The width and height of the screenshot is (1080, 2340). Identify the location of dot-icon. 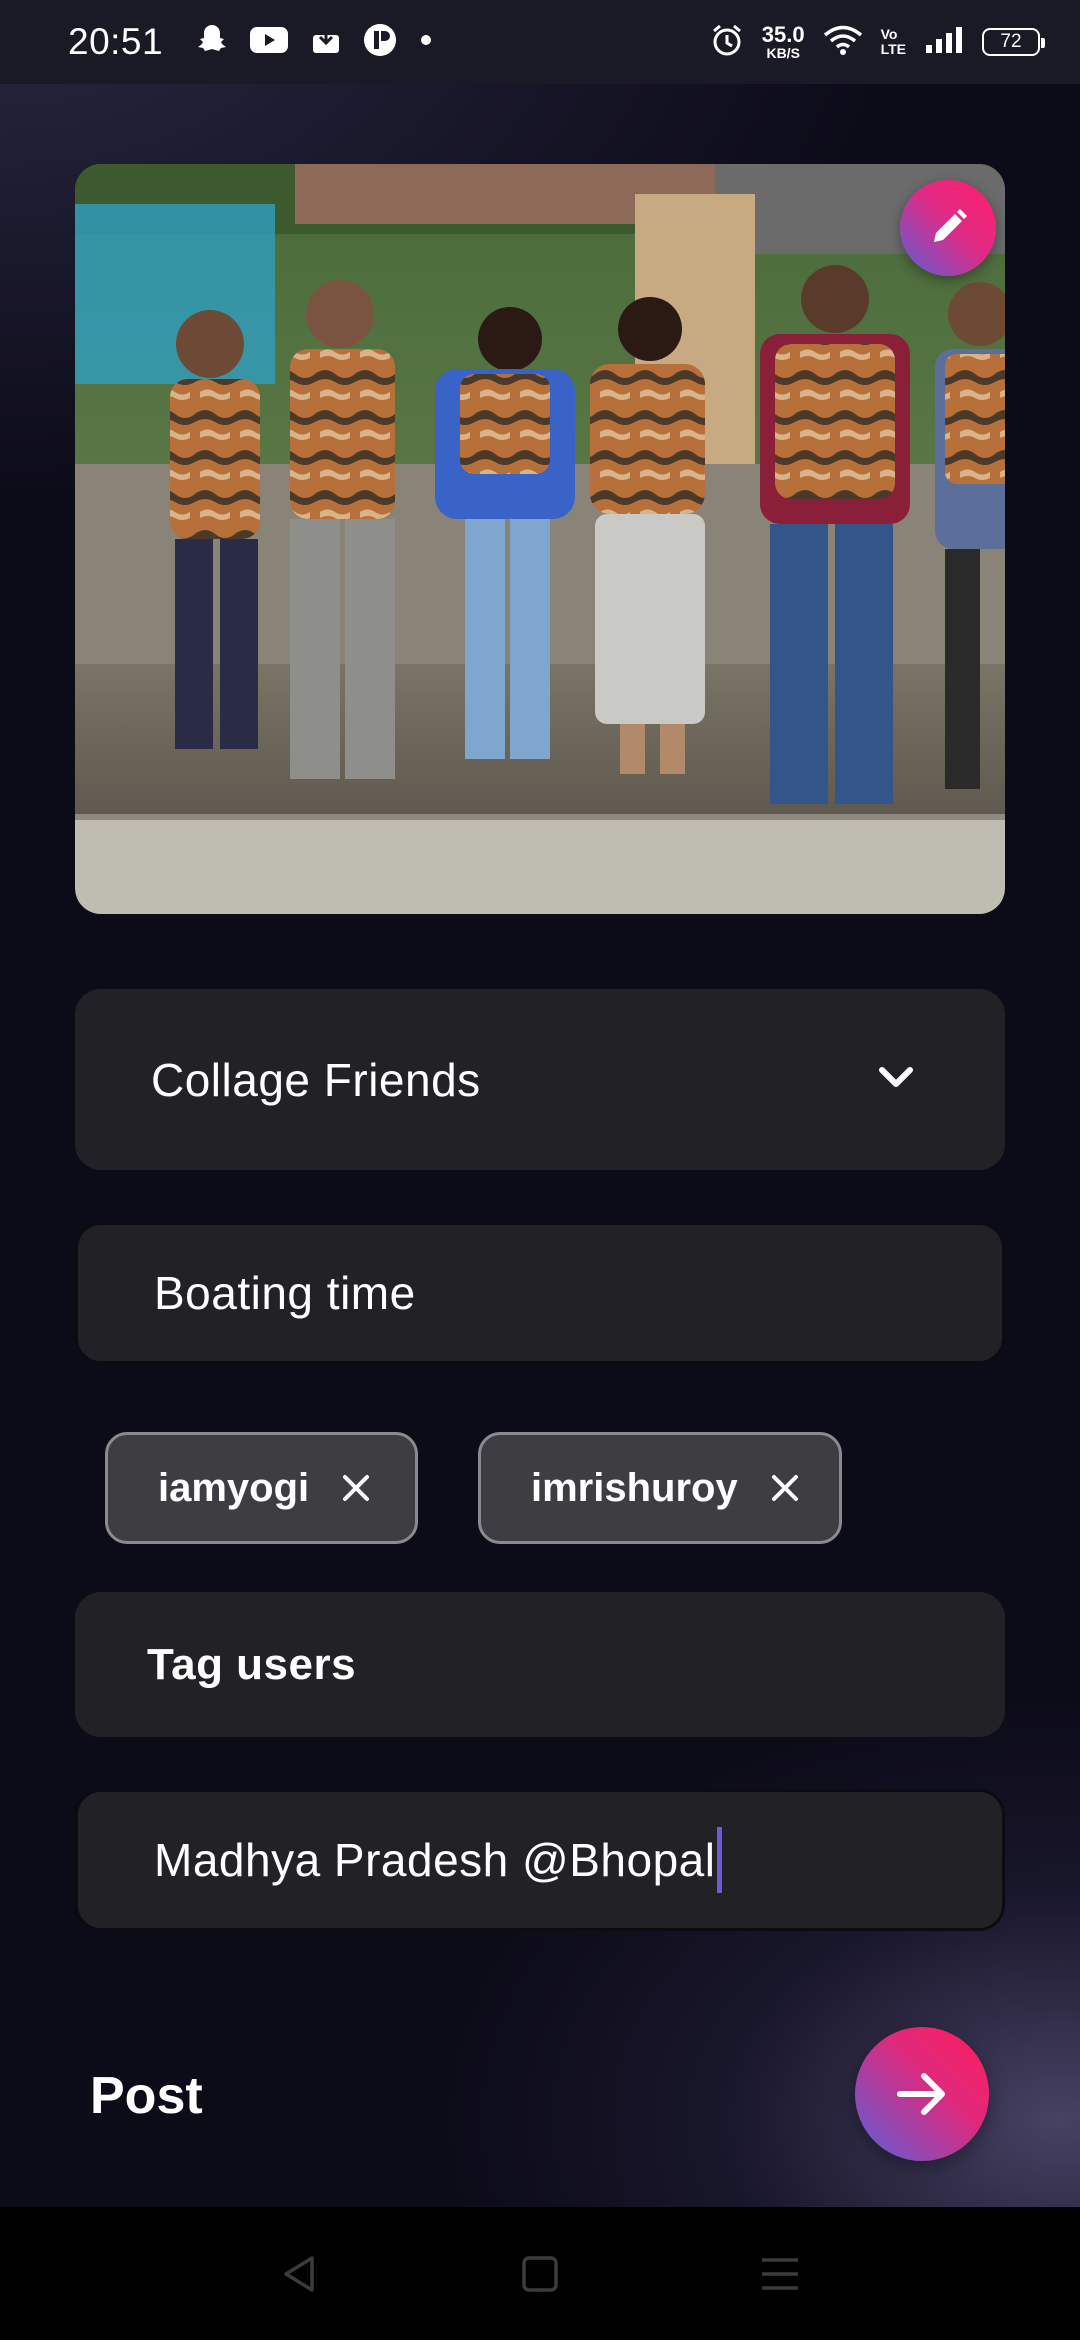
(426, 42).